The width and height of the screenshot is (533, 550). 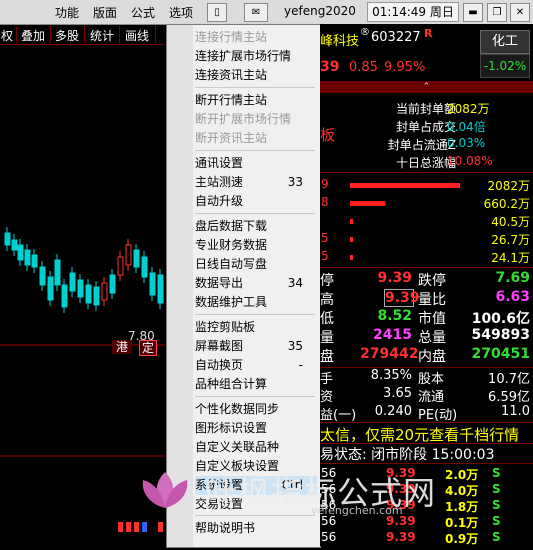 I want to click on board-label: 板, so click(x=328, y=135).